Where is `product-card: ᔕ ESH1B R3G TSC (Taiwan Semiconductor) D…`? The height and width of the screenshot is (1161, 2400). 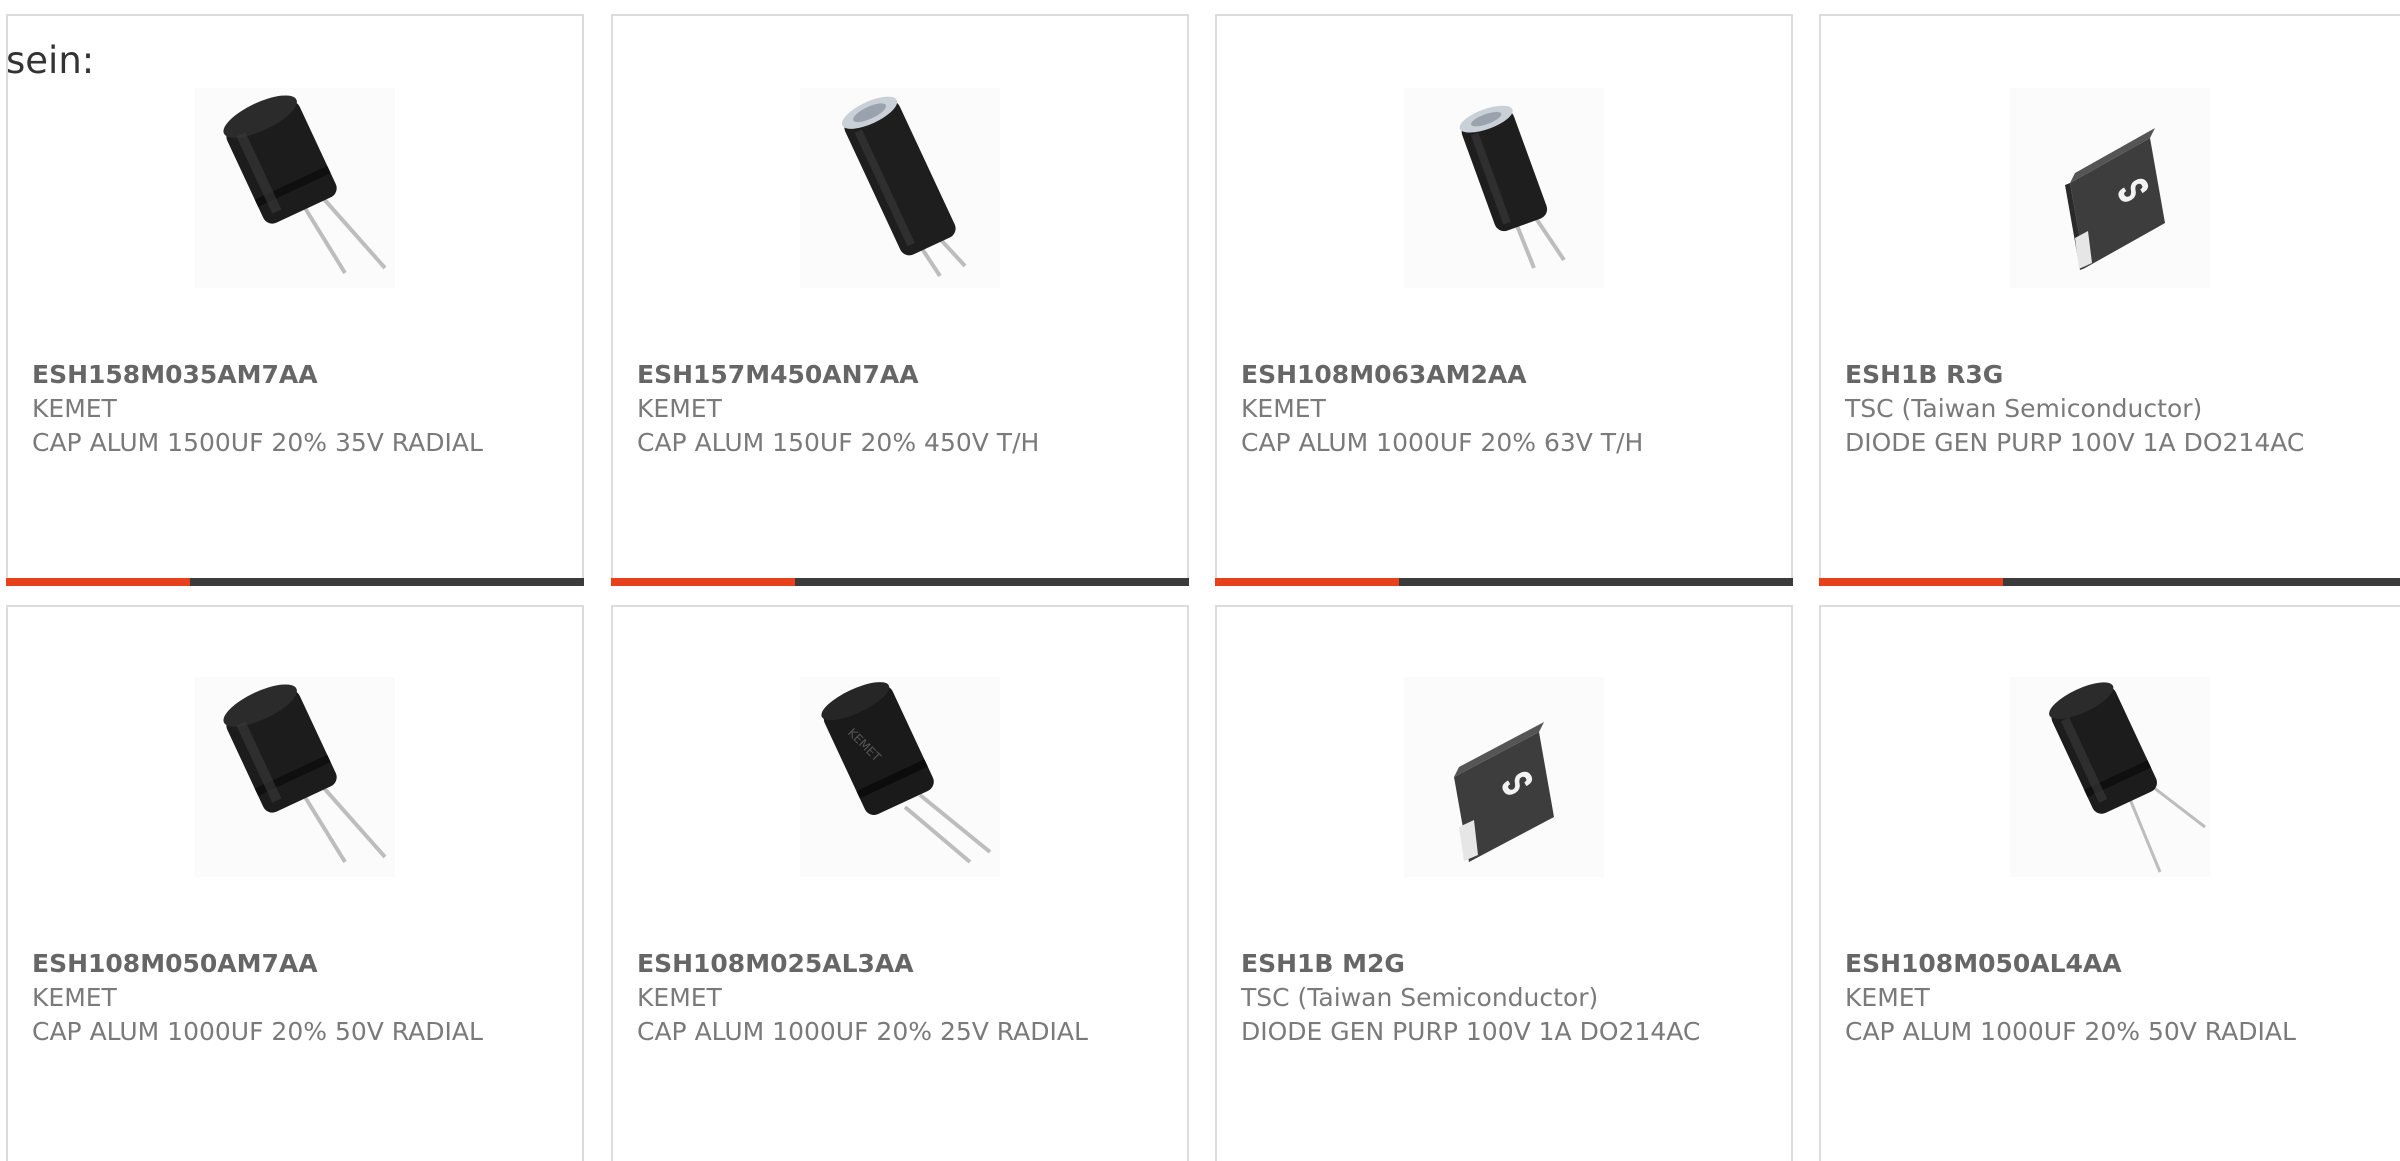 product-card: ᔕ ESH1B R3G TSC (Taiwan Semiconductor) D… is located at coordinates (2109, 300).